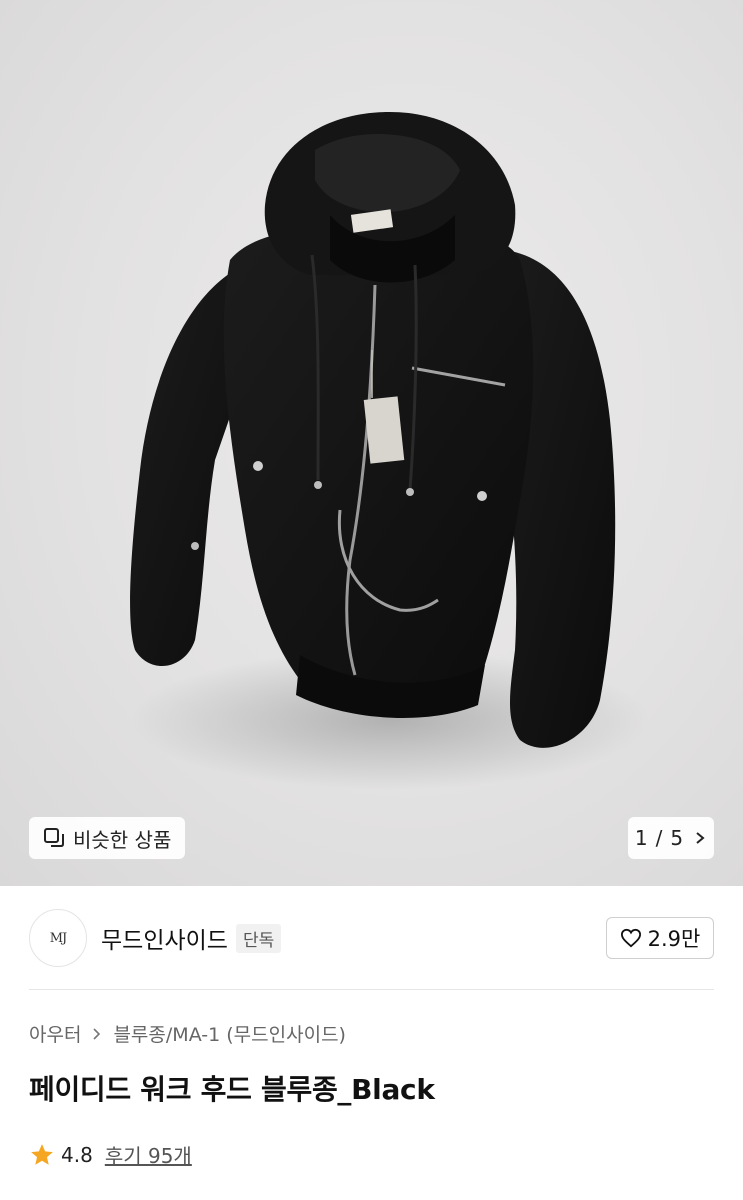 Image resolution: width=743 pixels, height=1200 pixels. What do you see at coordinates (677, 838) in the screenshot?
I see `pager-total: 5` at bounding box center [677, 838].